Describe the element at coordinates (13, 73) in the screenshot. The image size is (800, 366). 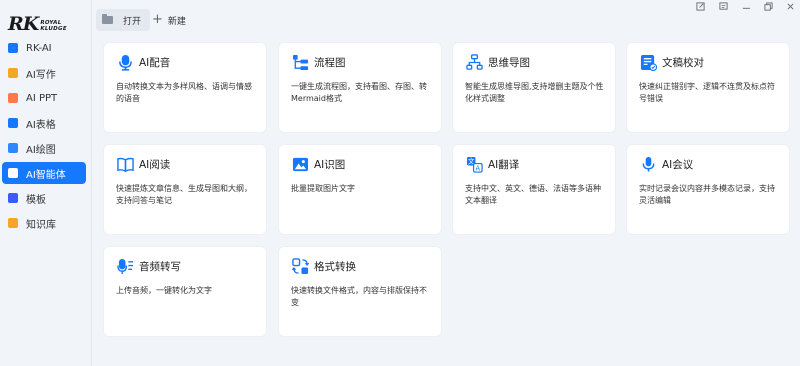
I see `ai-writing-icon` at that location.